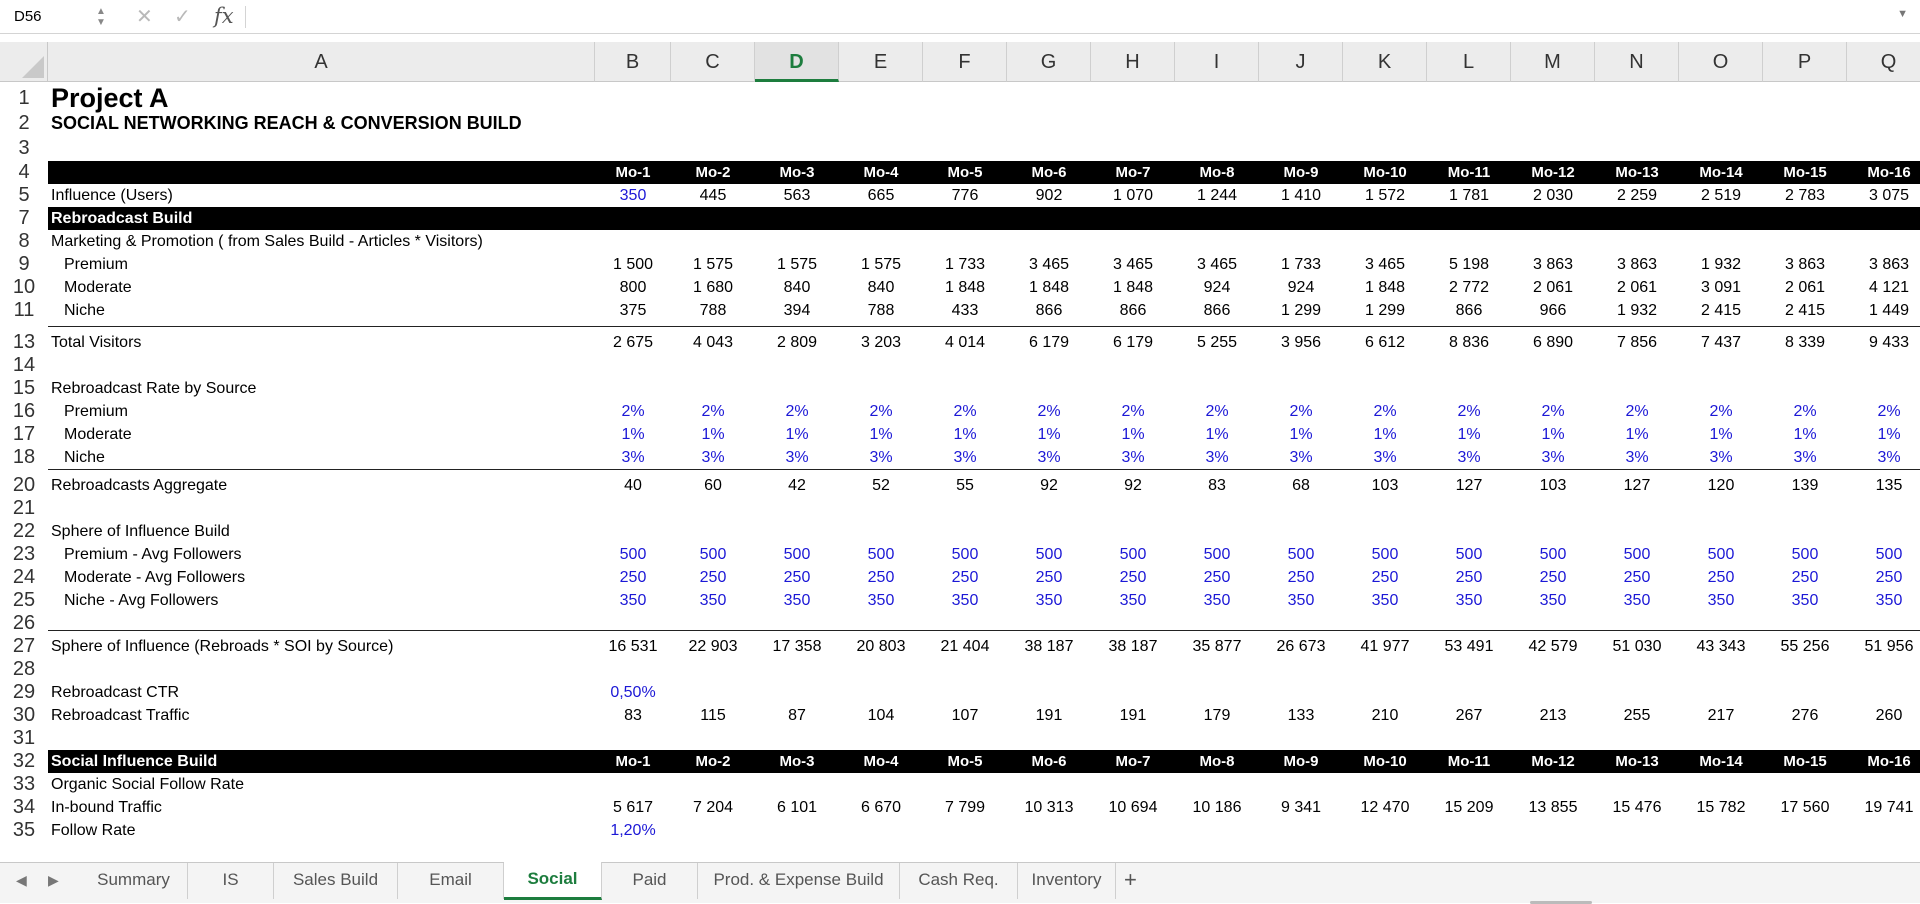  What do you see at coordinates (965, 485) in the screenshot?
I see `value-cell: 55` at bounding box center [965, 485].